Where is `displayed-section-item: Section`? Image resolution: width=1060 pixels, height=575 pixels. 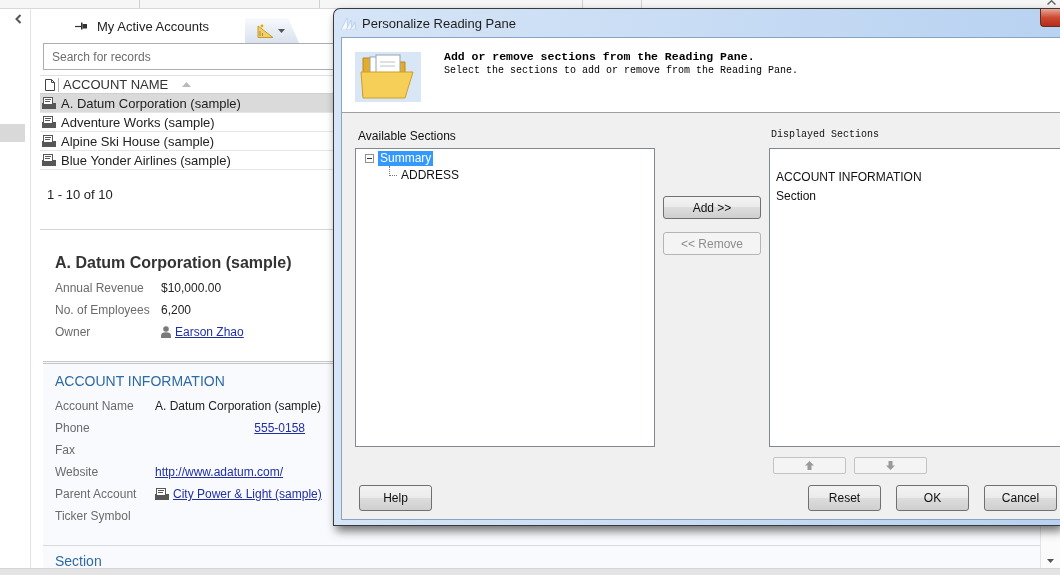
displayed-section-item: Section is located at coordinates (796, 196).